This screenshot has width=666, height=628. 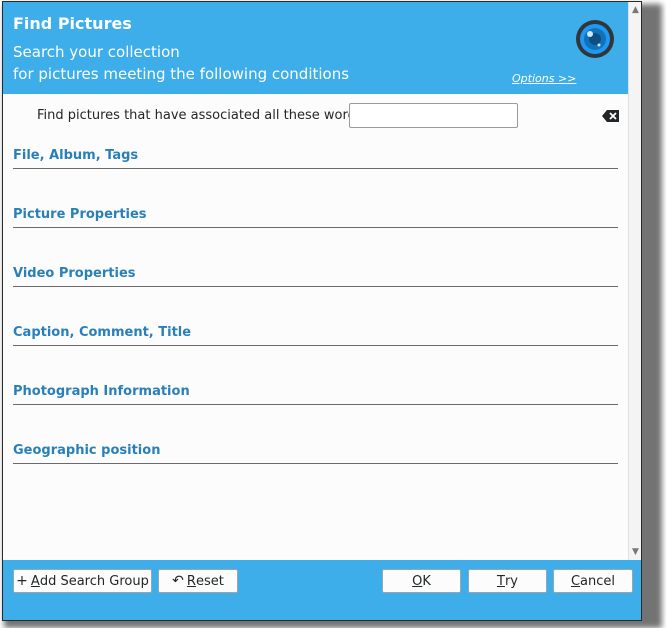 I want to click on section-geographic-position: Geographic position, so click(x=315, y=453).